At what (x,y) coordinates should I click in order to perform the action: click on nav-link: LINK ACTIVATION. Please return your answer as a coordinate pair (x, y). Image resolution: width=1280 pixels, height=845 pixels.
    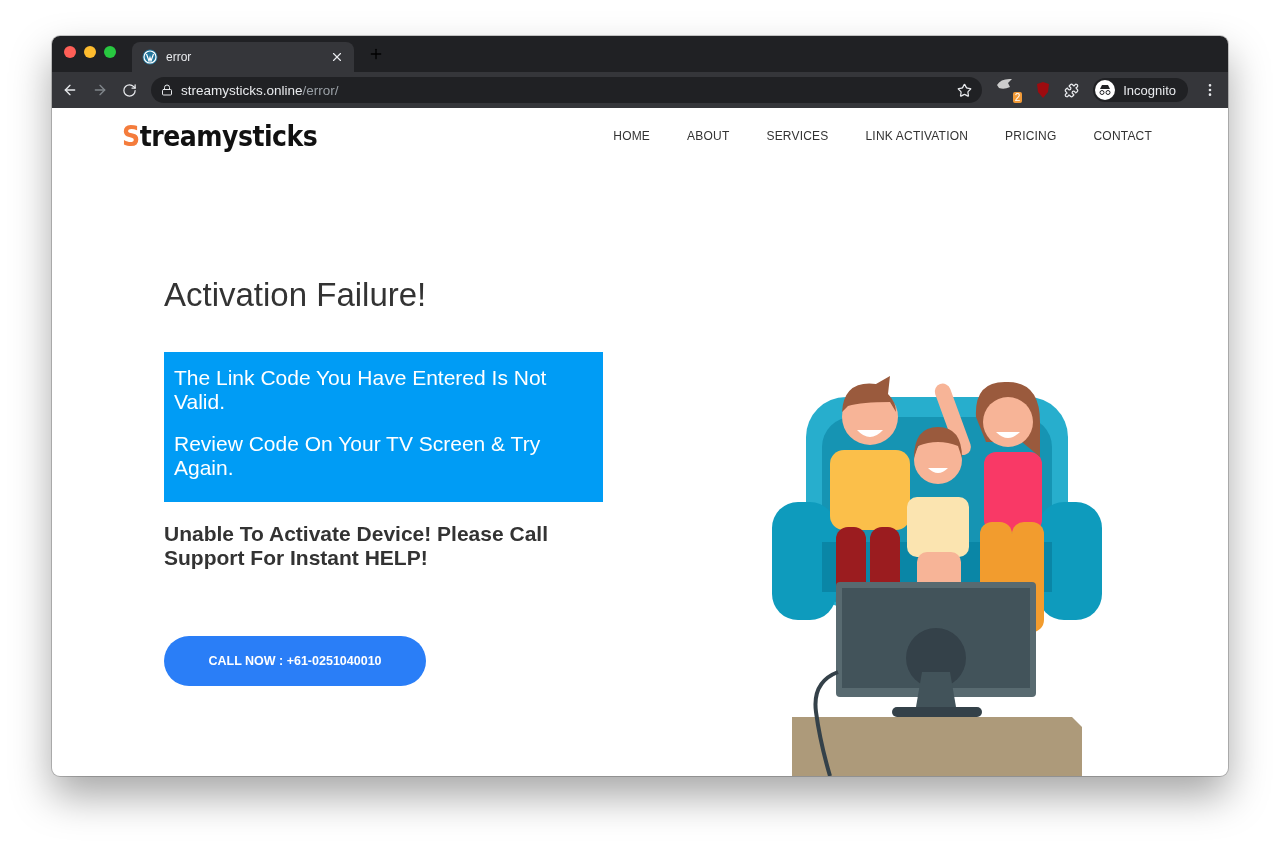
    Looking at the image, I should click on (917, 136).